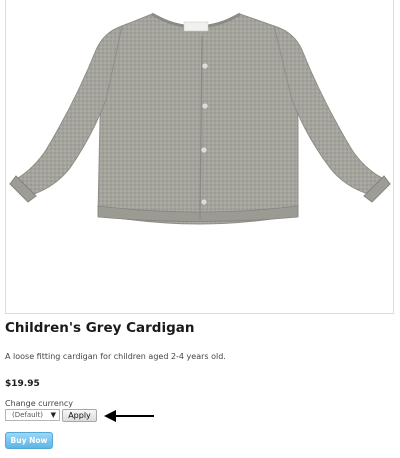 The width and height of the screenshot is (400, 458). Describe the element at coordinates (79, 415) in the screenshot. I see `apply-button: Apply` at that location.